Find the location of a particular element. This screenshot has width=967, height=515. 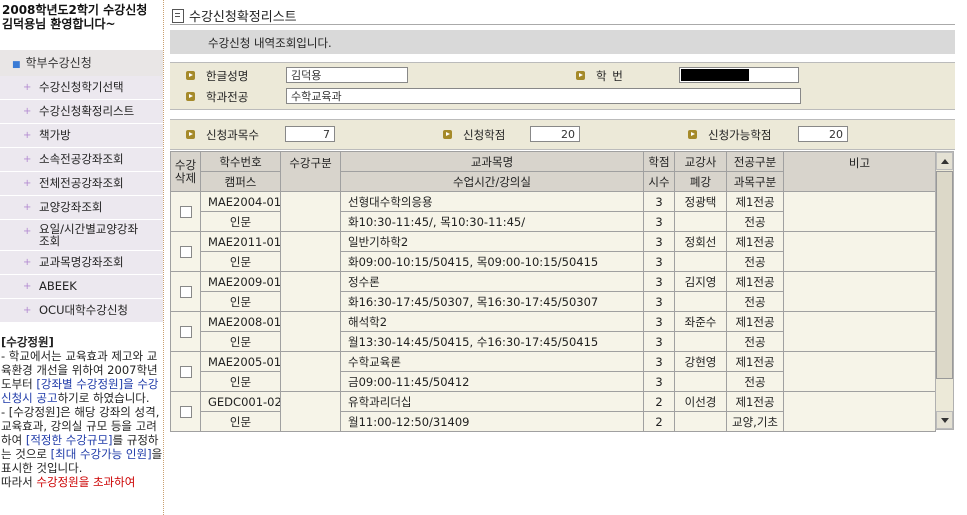

header-text: 수강 is located at coordinates (185, 164).